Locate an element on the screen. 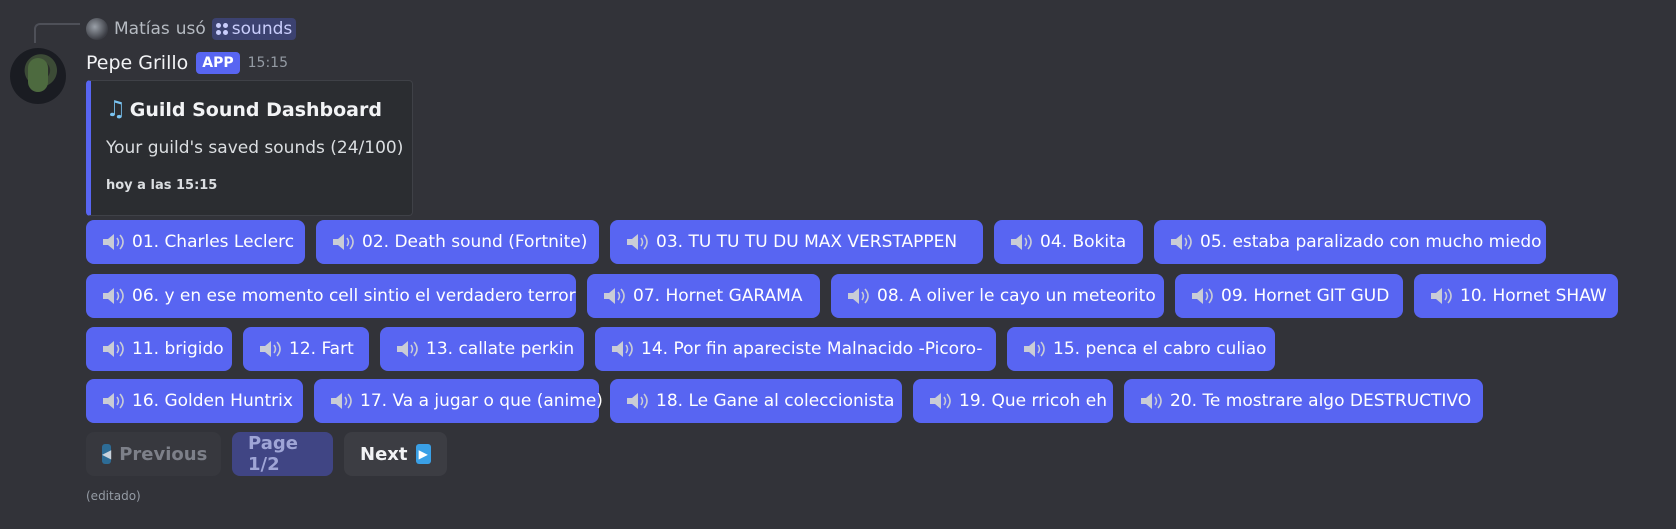 The height and width of the screenshot is (529, 1676). sound-button: 07. Hornet GARAMA is located at coordinates (703, 296).